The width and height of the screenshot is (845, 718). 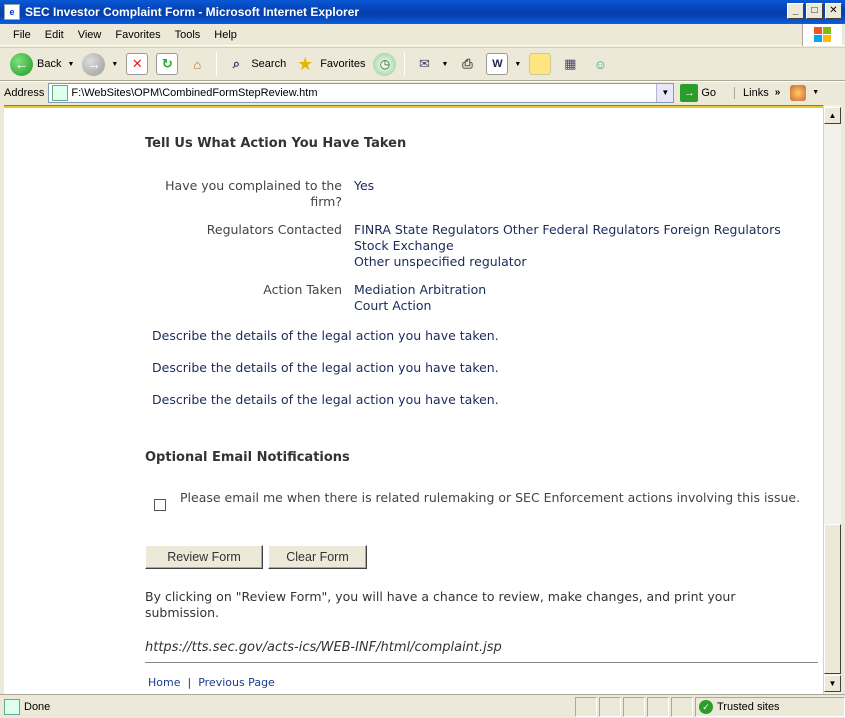 I want to click on vertical-scrollbar: ▲ ▼, so click(x=832, y=399).